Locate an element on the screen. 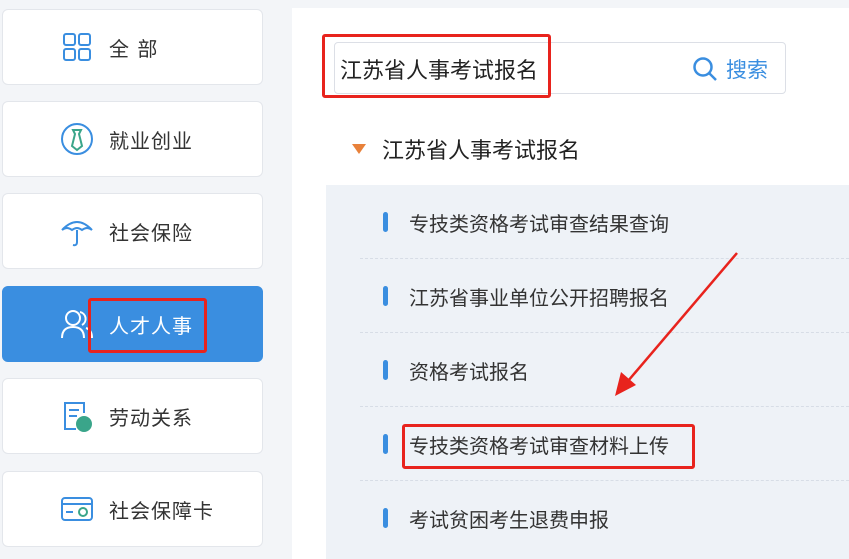  list-item: 江苏省事业单位公开招聘报名 is located at coordinates (587, 296).